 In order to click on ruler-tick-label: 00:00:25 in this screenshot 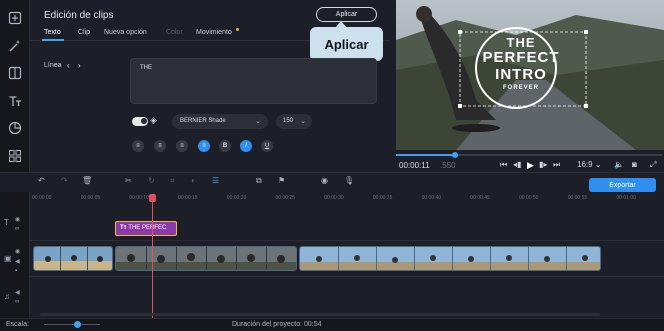, I will do `click(285, 198)`.